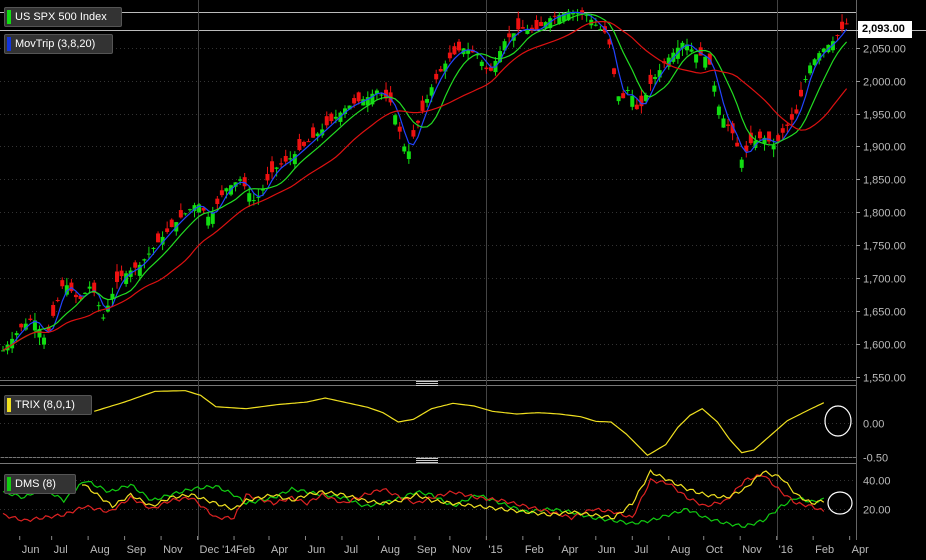 Image resolution: width=926 pixels, height=560 pixels. What do you see at coordinates (459, 423) in the screenshot?
I see `trix-panel` at bounding box center [459, 423].